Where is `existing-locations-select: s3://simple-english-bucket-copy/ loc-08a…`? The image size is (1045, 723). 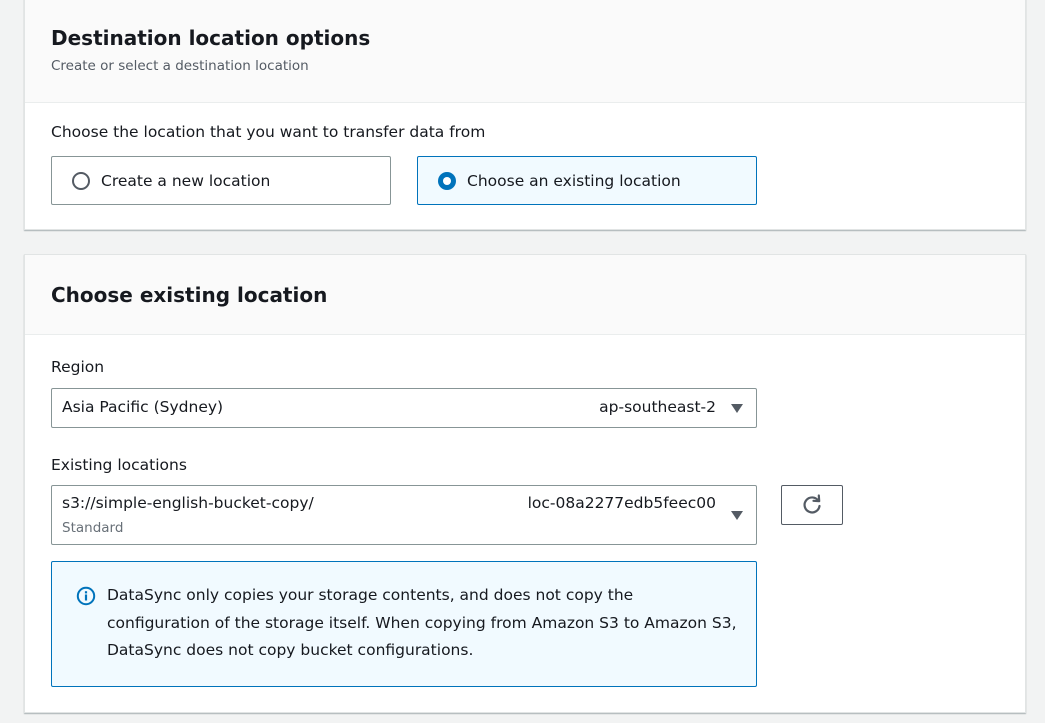
existing-locations-select: s3://simple-english-bucket-copy/ loc-08a… is located at coordinates (404, 515).